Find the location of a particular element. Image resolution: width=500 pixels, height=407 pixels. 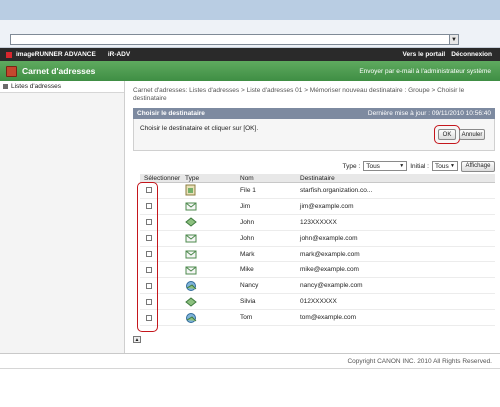

browser-title-bar is located at coordinates (250, 10).